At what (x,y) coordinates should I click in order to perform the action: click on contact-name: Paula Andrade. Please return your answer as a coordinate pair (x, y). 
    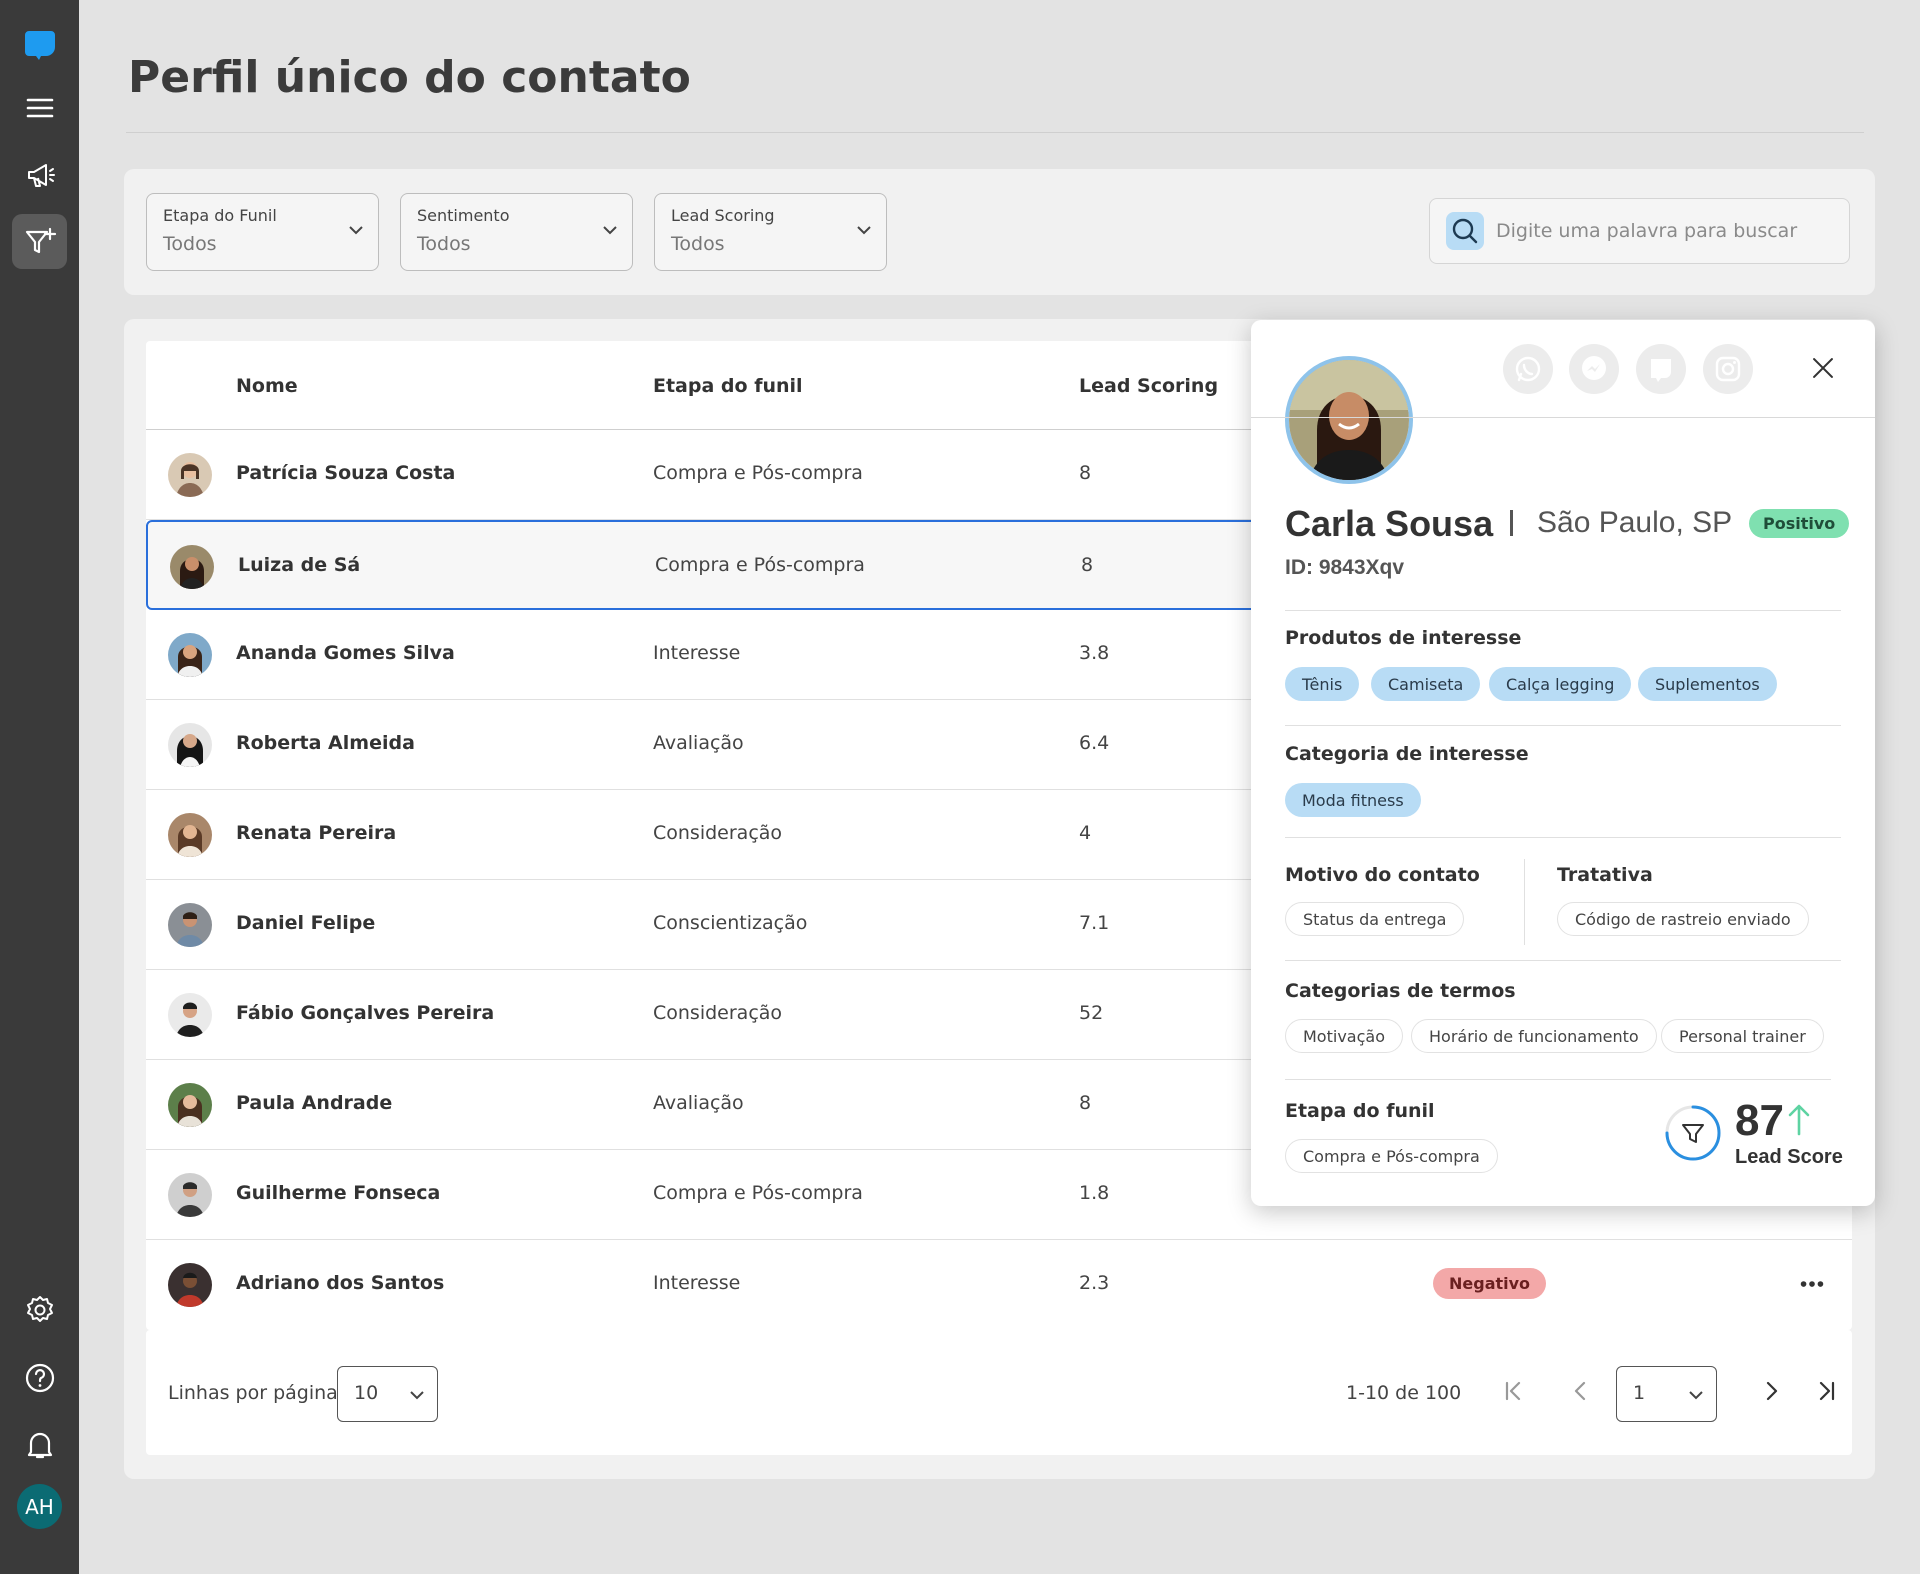
    Looking at the image, I should click on (314, 1103).